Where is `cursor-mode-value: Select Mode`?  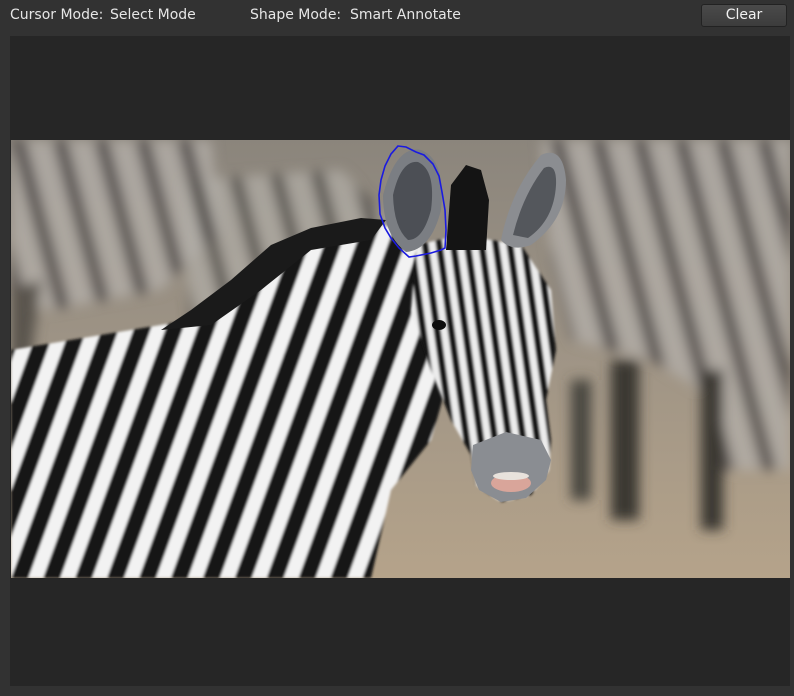 cursor-mode-value: Select Mode is located at coordinates (153, 15).